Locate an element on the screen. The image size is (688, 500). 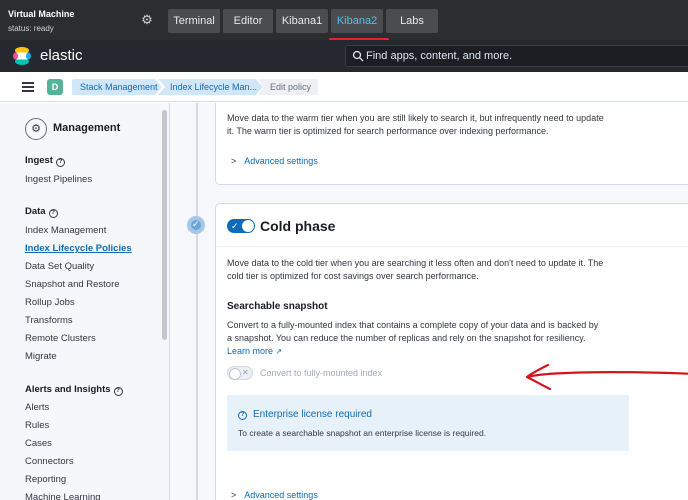
external-link-icon: ↗ is located at coordinates (279, 351).